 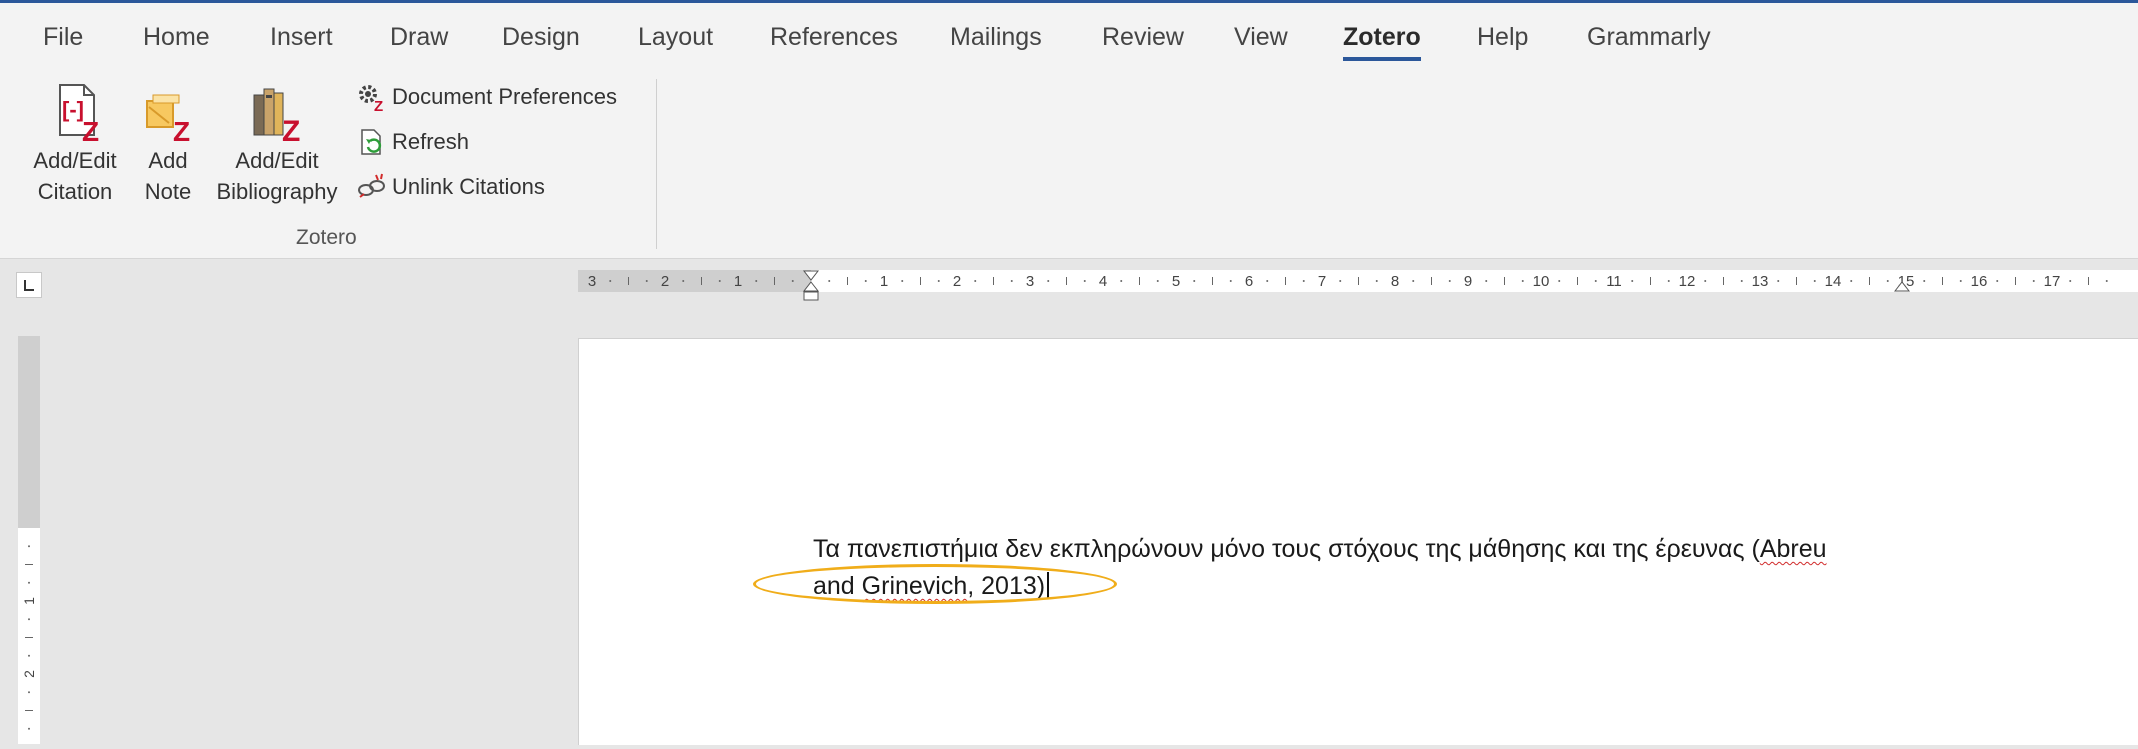 What do you see at coordinates (1760, 281) in the screenshot?
I see `ruler-number: 13` at bounding box center [1760, 281].